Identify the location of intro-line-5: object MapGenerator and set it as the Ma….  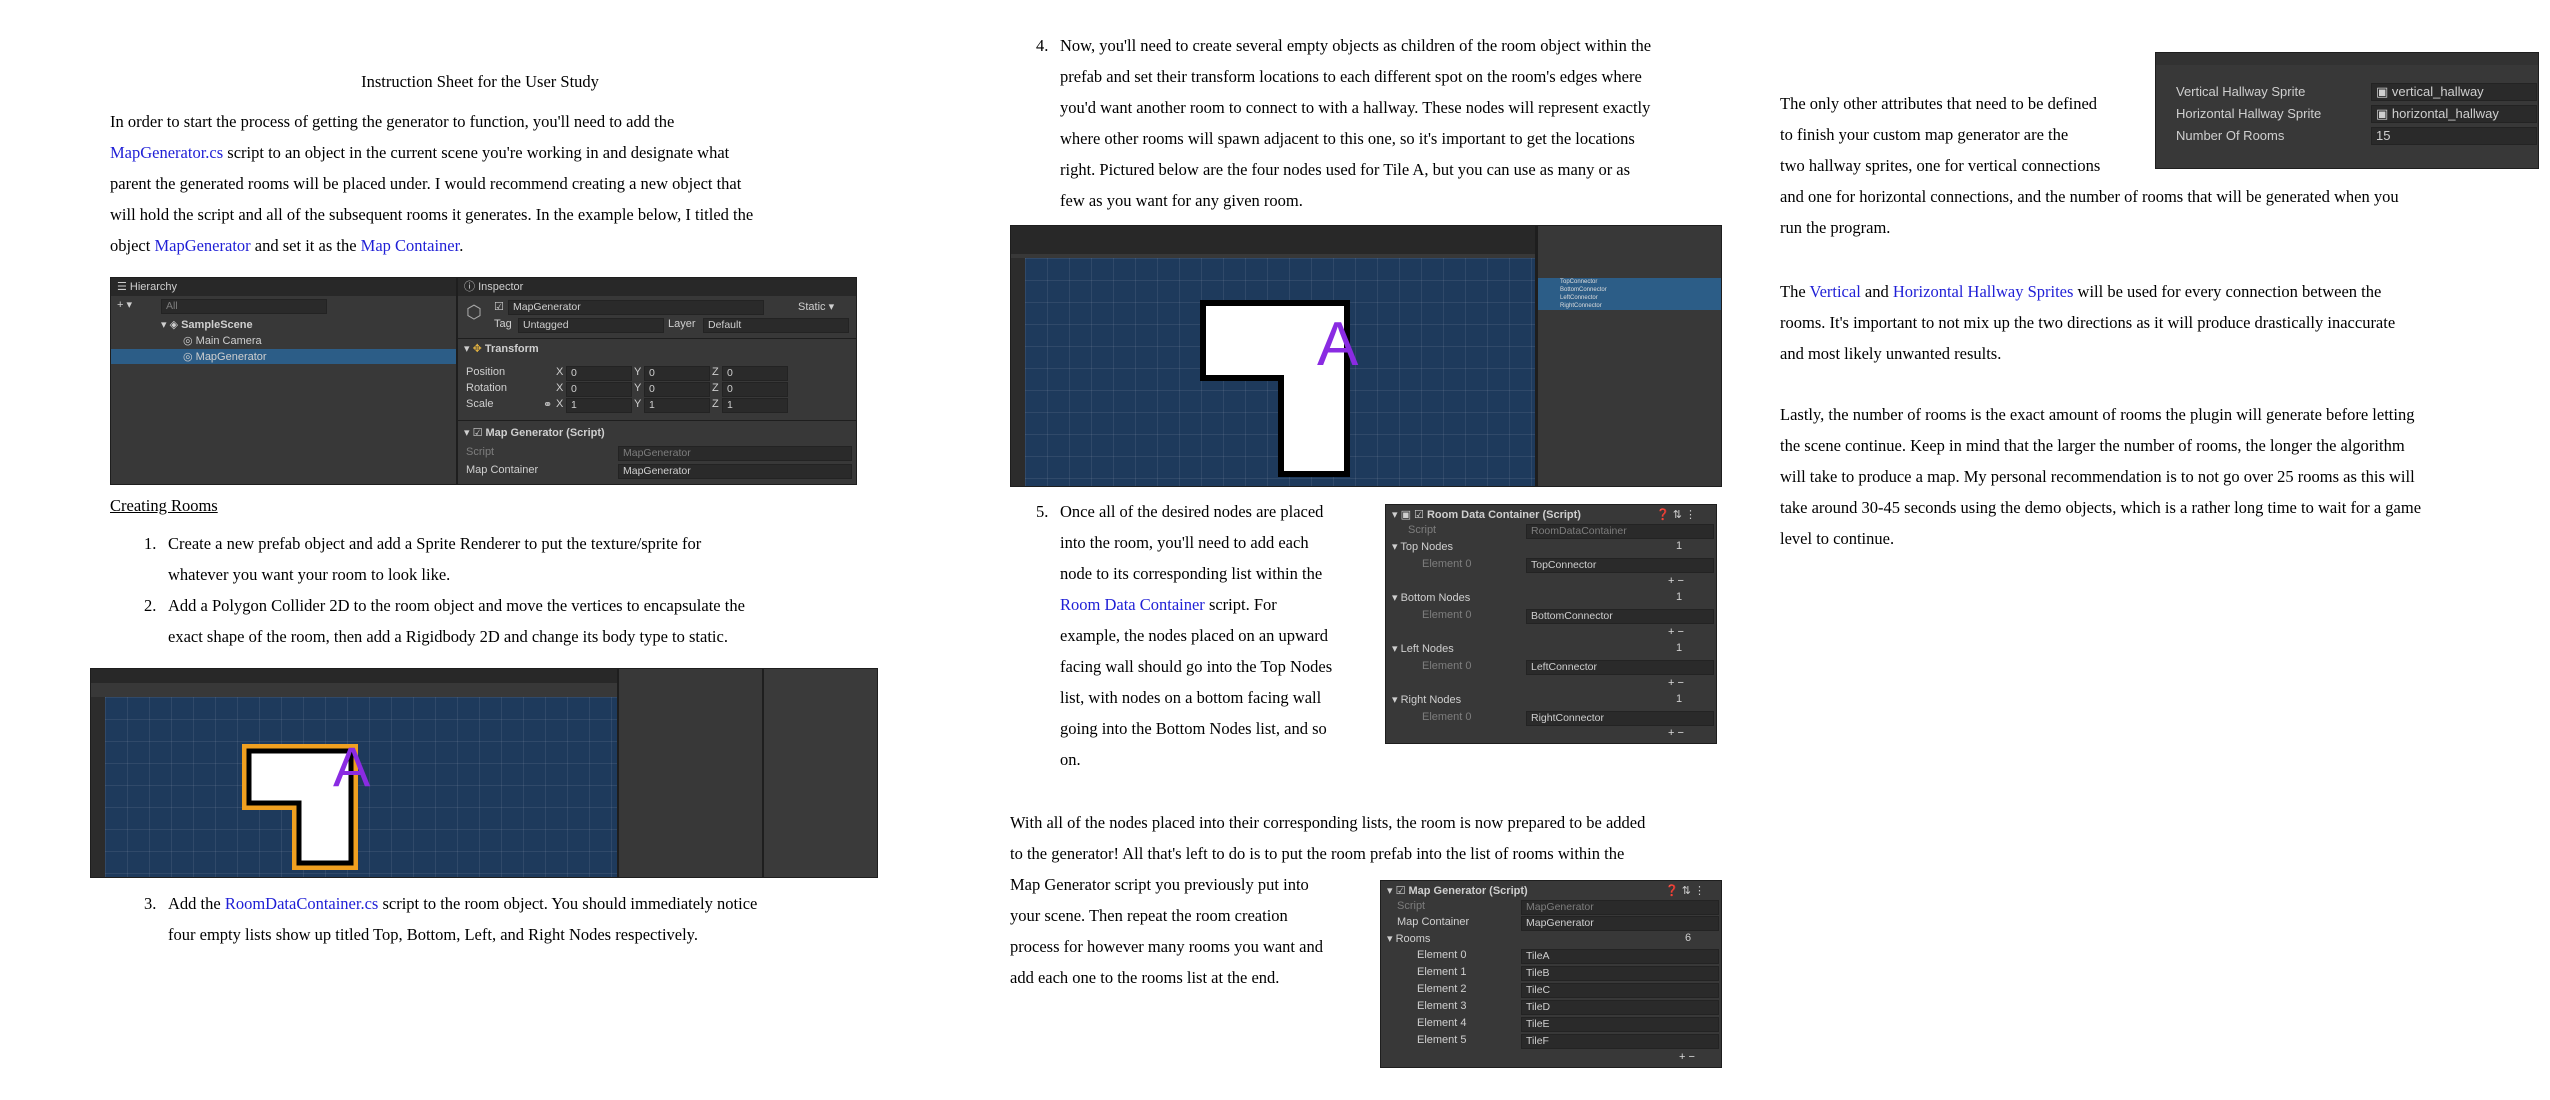
(490, 245).